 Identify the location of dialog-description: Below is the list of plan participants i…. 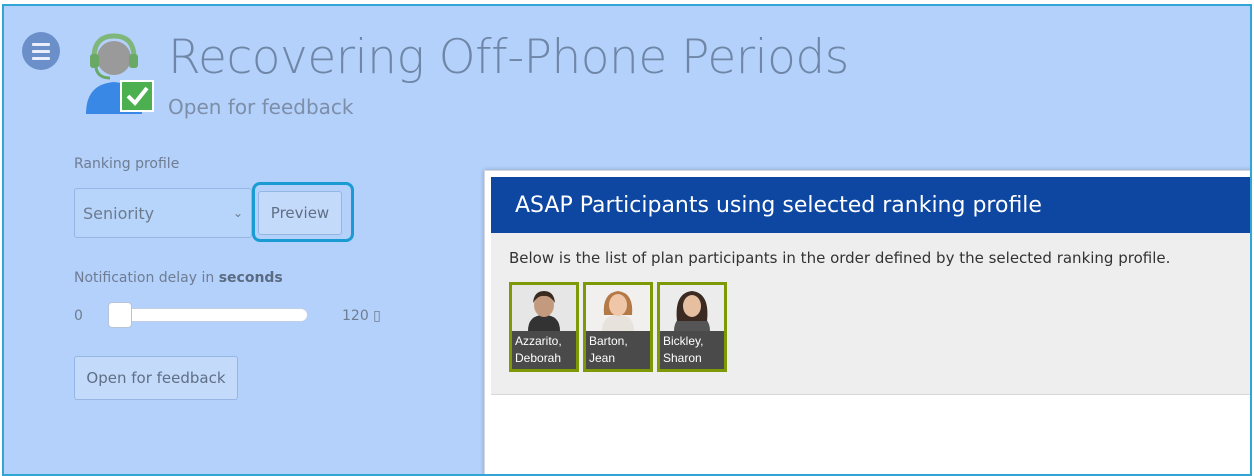
(840, 258).